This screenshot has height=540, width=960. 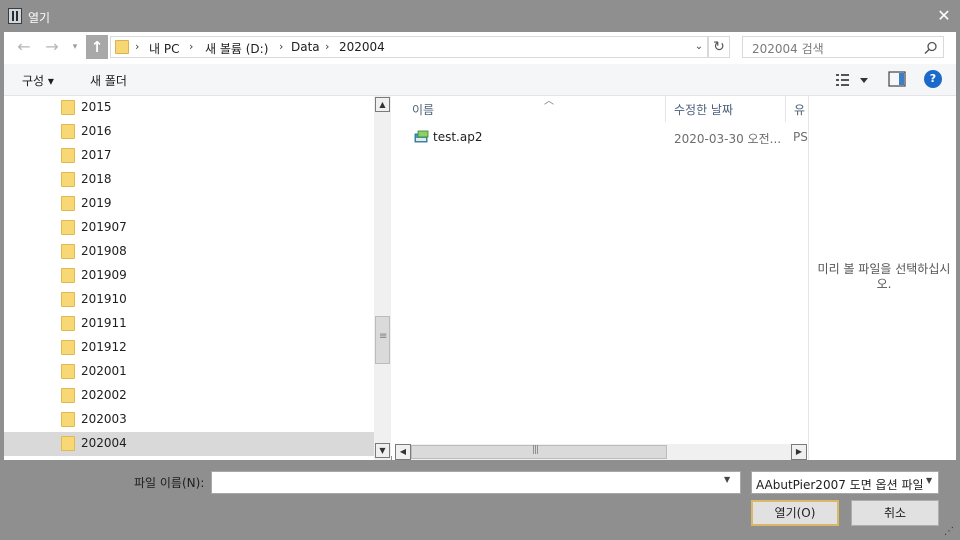 What do you see at coordinates (96, 203) in the screenshot?
I see `tree-item-label: 2019` at bounding box center [96, 203].